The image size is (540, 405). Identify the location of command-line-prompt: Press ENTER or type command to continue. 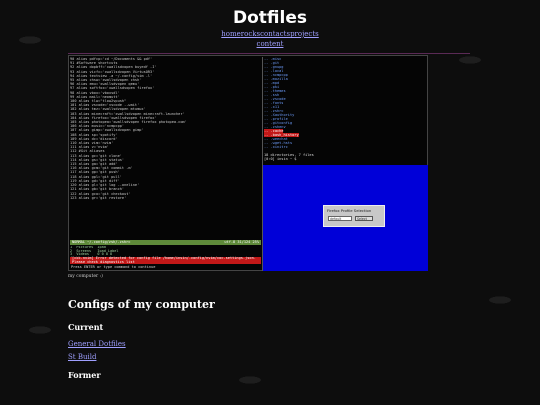
(113, 267).